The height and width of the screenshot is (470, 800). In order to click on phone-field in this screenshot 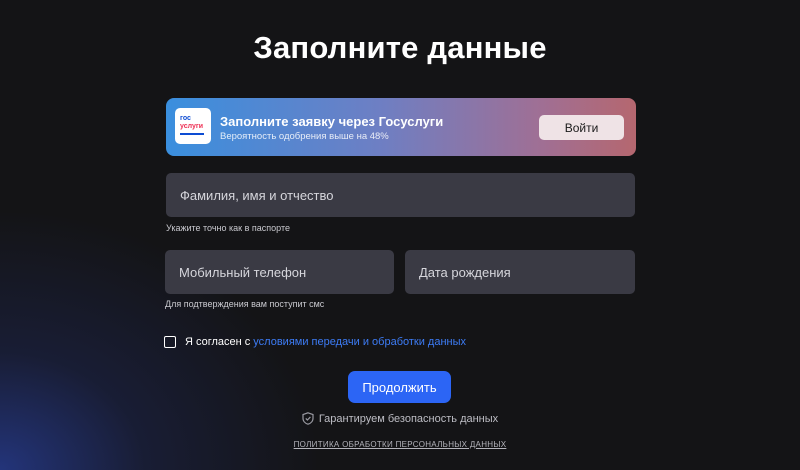, I will do `click(279, 272)`.